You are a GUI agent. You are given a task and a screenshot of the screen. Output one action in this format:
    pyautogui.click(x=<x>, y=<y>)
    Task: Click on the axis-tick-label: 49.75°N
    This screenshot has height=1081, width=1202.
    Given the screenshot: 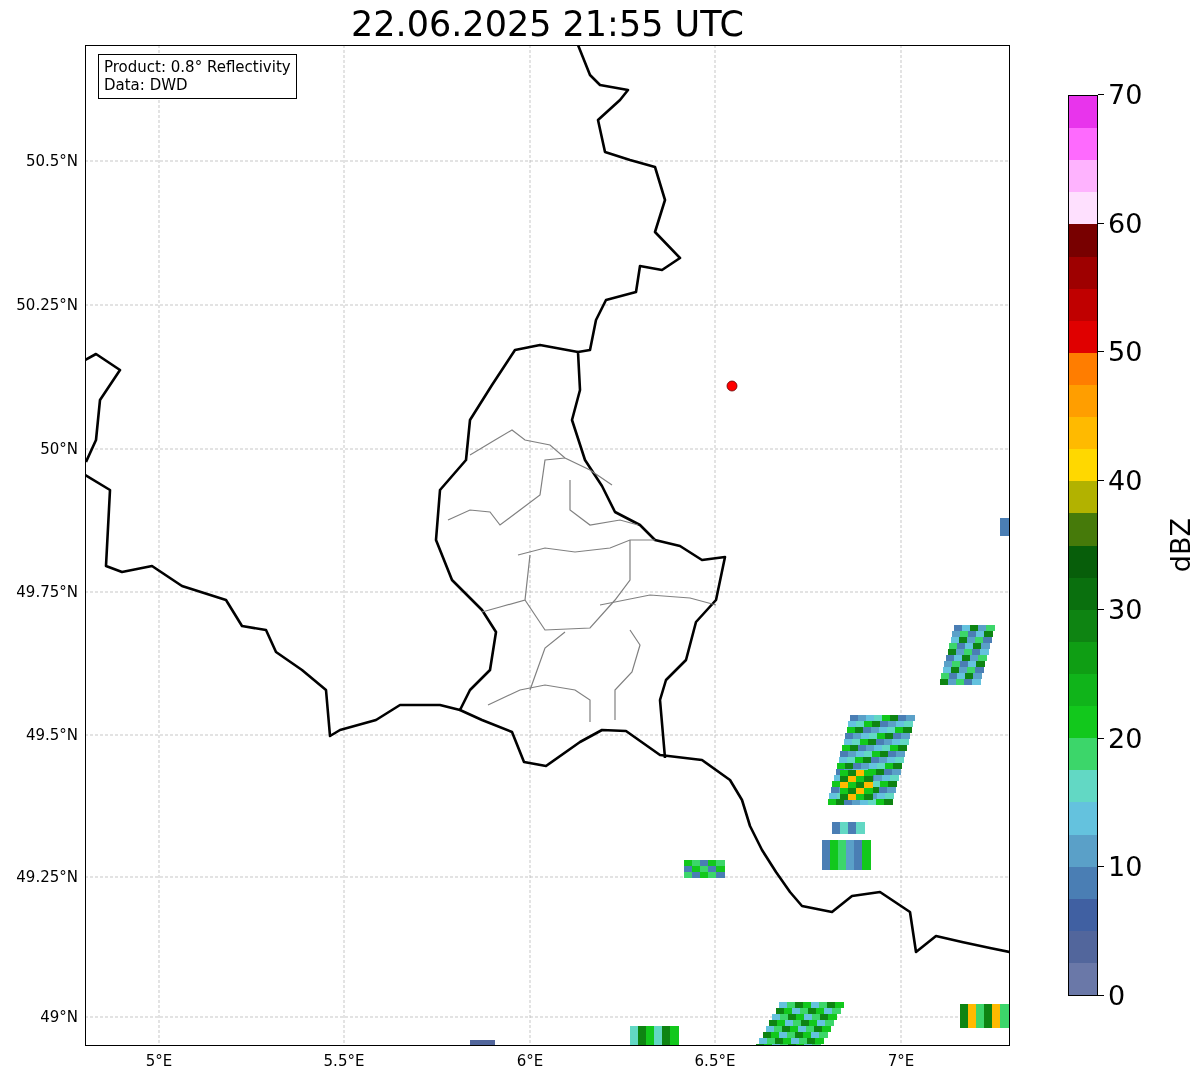 What is the action you would take?
    pyautogui.click(x=46, y=592)
    